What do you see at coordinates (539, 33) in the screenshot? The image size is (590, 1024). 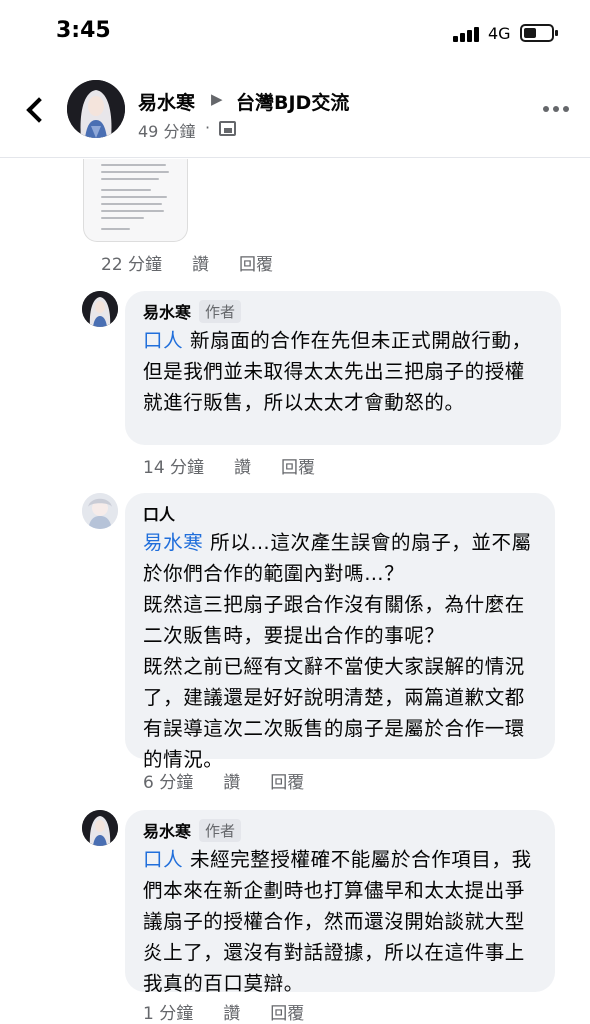 I see `battery-icon` at bounding box center [539, 33].